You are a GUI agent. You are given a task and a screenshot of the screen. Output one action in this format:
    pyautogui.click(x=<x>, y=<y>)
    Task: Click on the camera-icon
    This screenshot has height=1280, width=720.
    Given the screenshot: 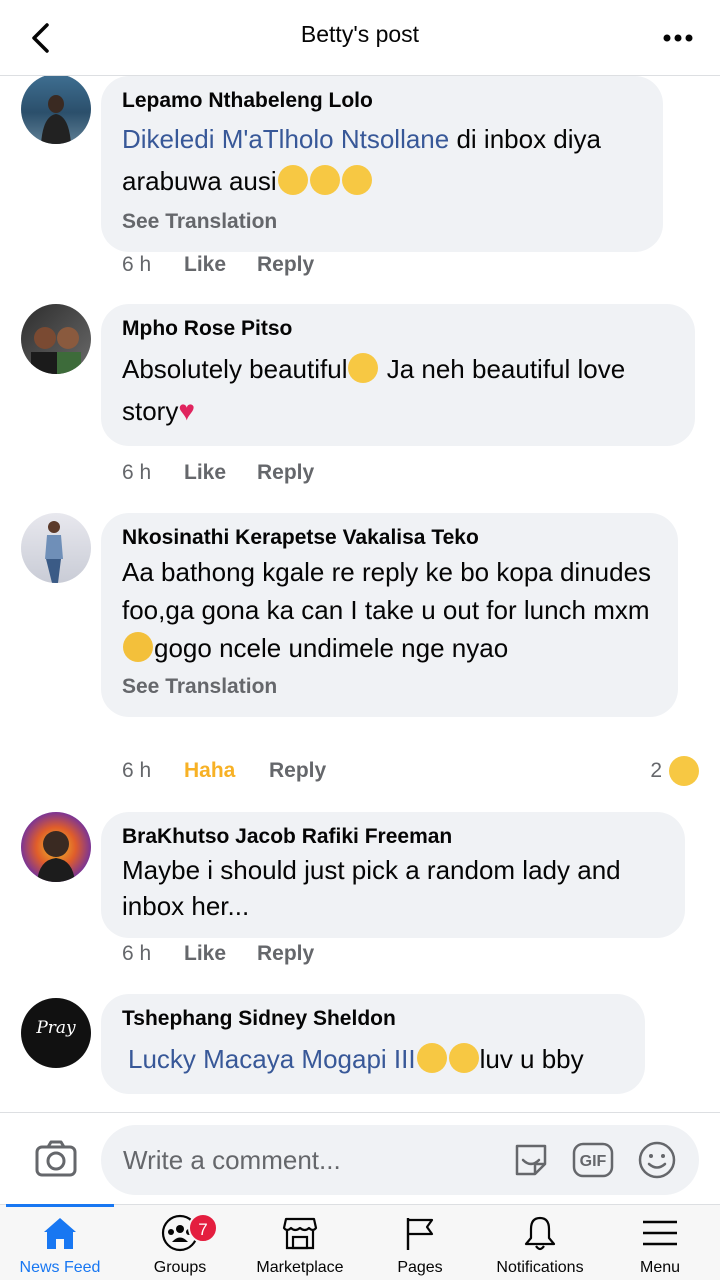 What is the action you would take?
    pyautogui.click(x=56, y=1159)
    